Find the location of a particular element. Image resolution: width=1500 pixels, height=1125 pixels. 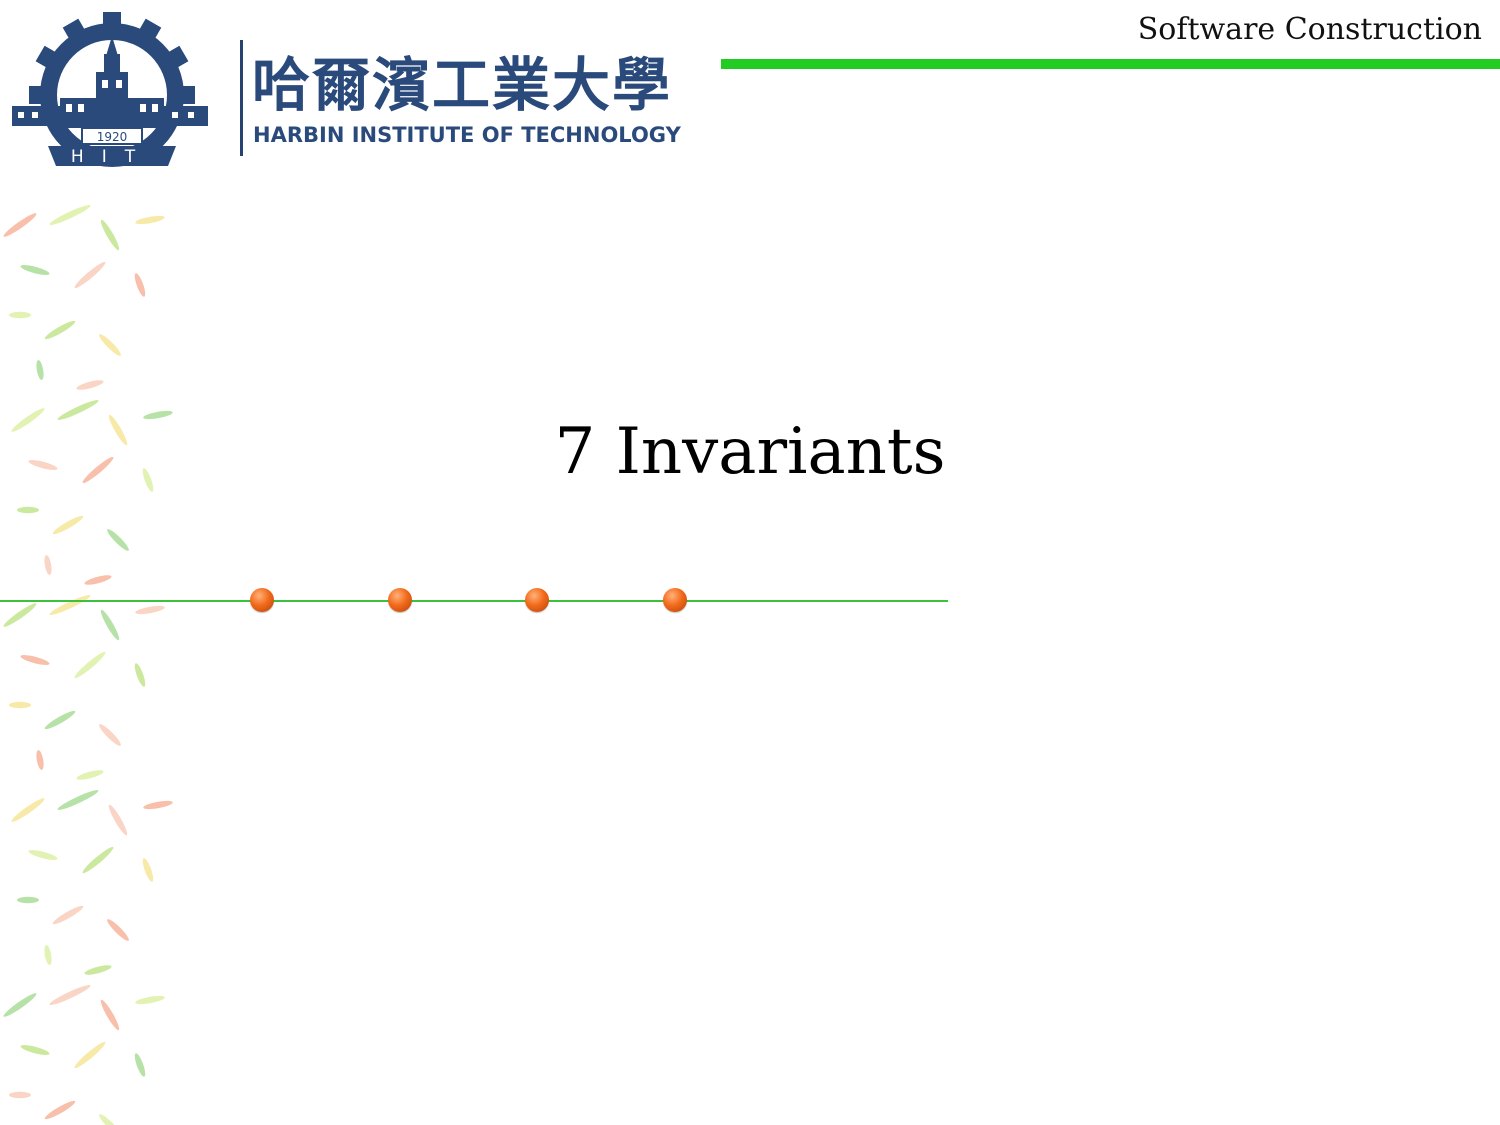

course-title: Software Construction is located at coordinates (1309, 29).